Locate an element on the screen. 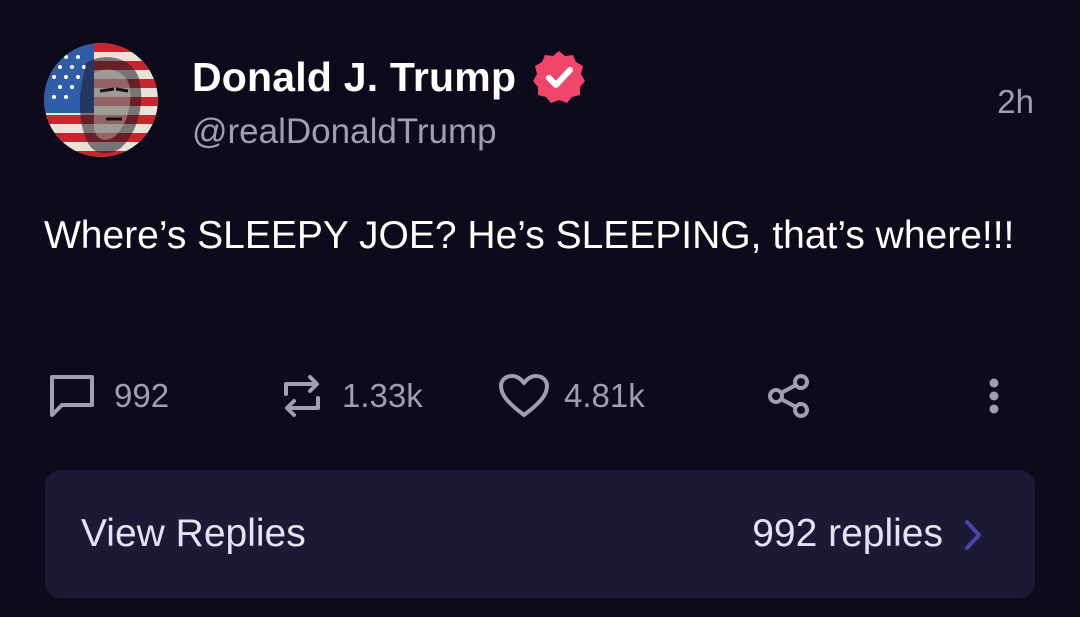 The image size is (1080, 617). share-button is located at coordinates (789, 396).